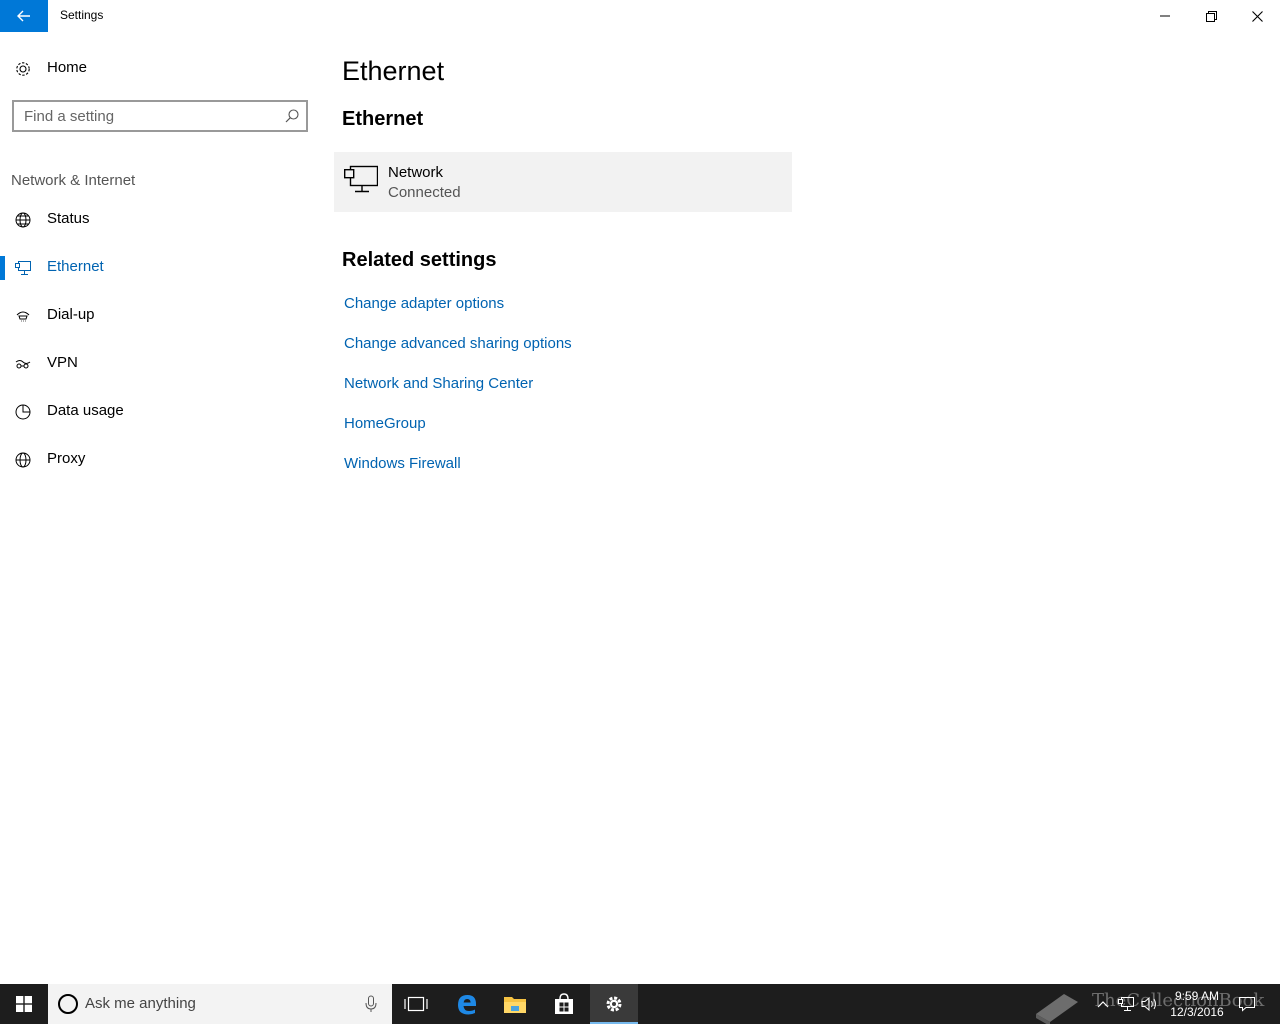 The width and height of the screenshot is (1280, 1024). I want to click on clock: 9:59 AM 12/3/2016, so click(1197, 1005).